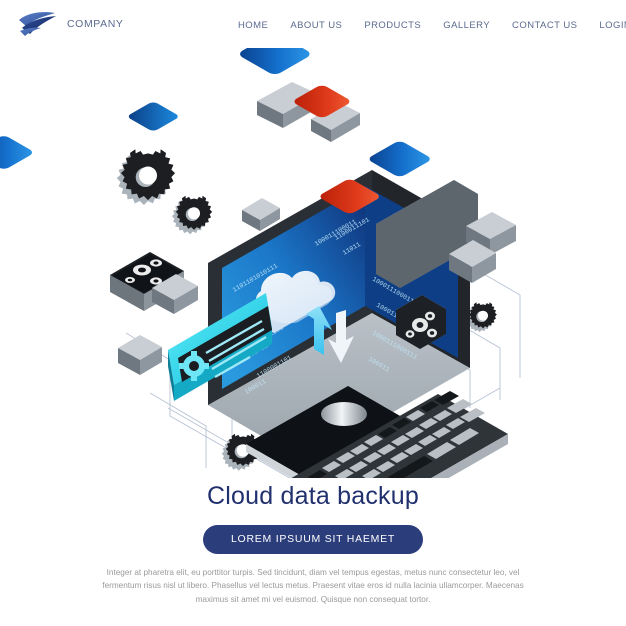  I want to click on nav-item-login-register: LOGIN/REGISTER, so click(612, 25).